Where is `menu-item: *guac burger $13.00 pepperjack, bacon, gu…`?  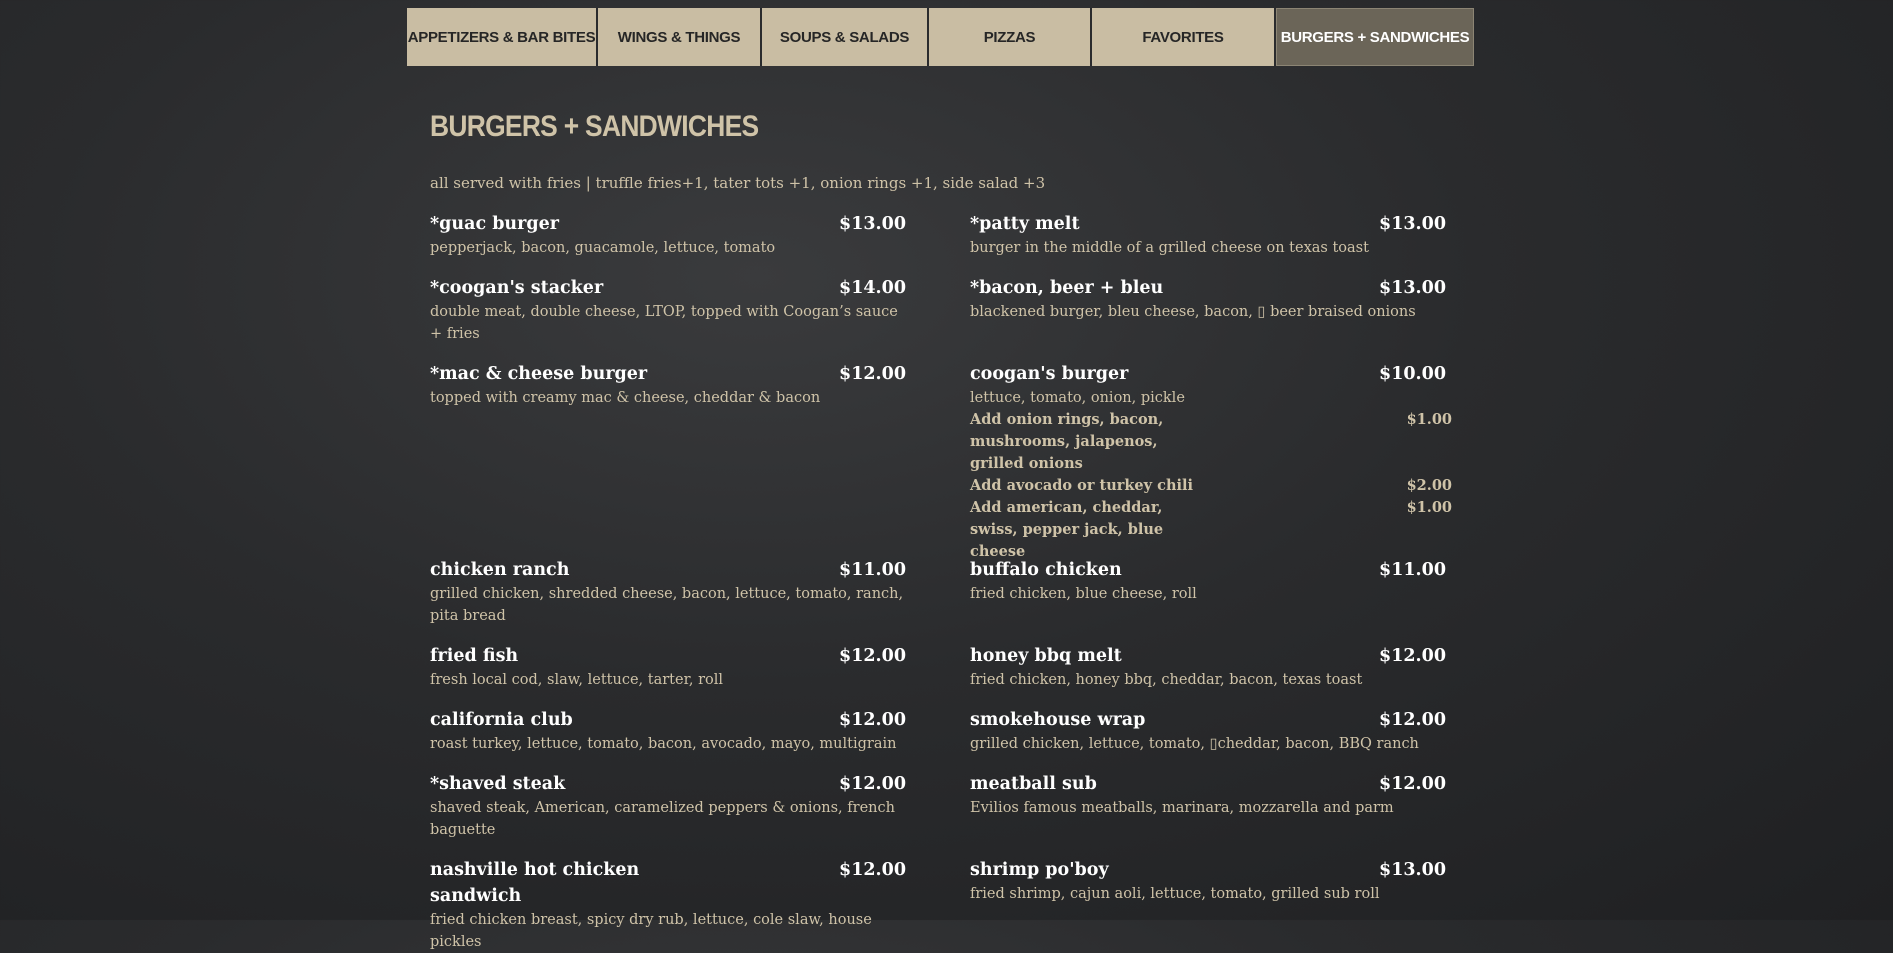 menu-item: *guac burger $13.00 pepperjack, bacon, gu… is located at coordinates (668, 235).